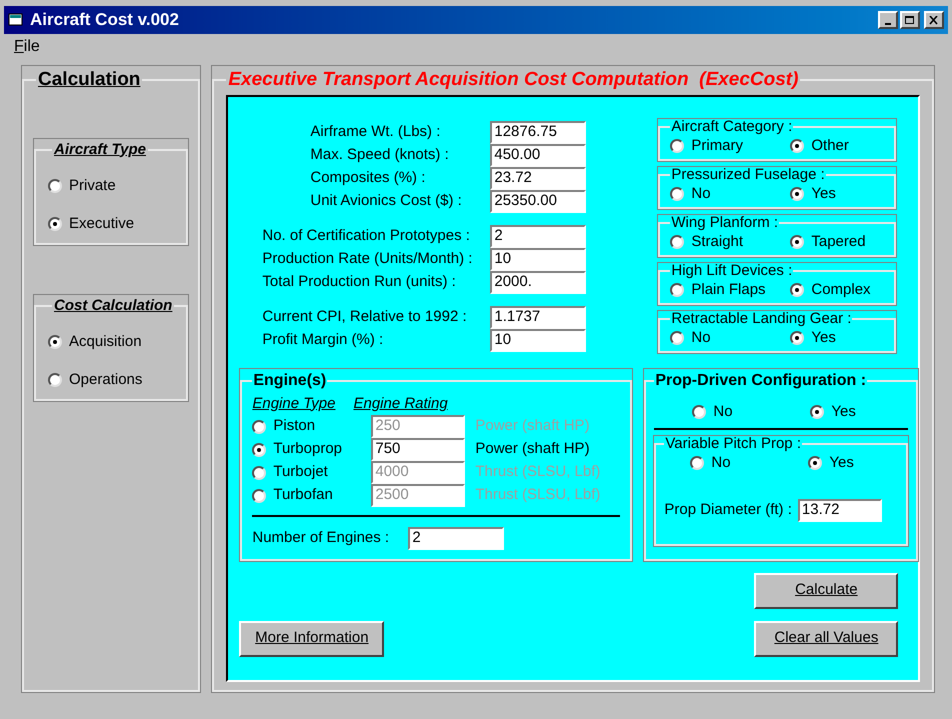 This screenshot has width=952, height=719. I want to click on field-label: No. of Certification Prototypes :, so click(366, 236).